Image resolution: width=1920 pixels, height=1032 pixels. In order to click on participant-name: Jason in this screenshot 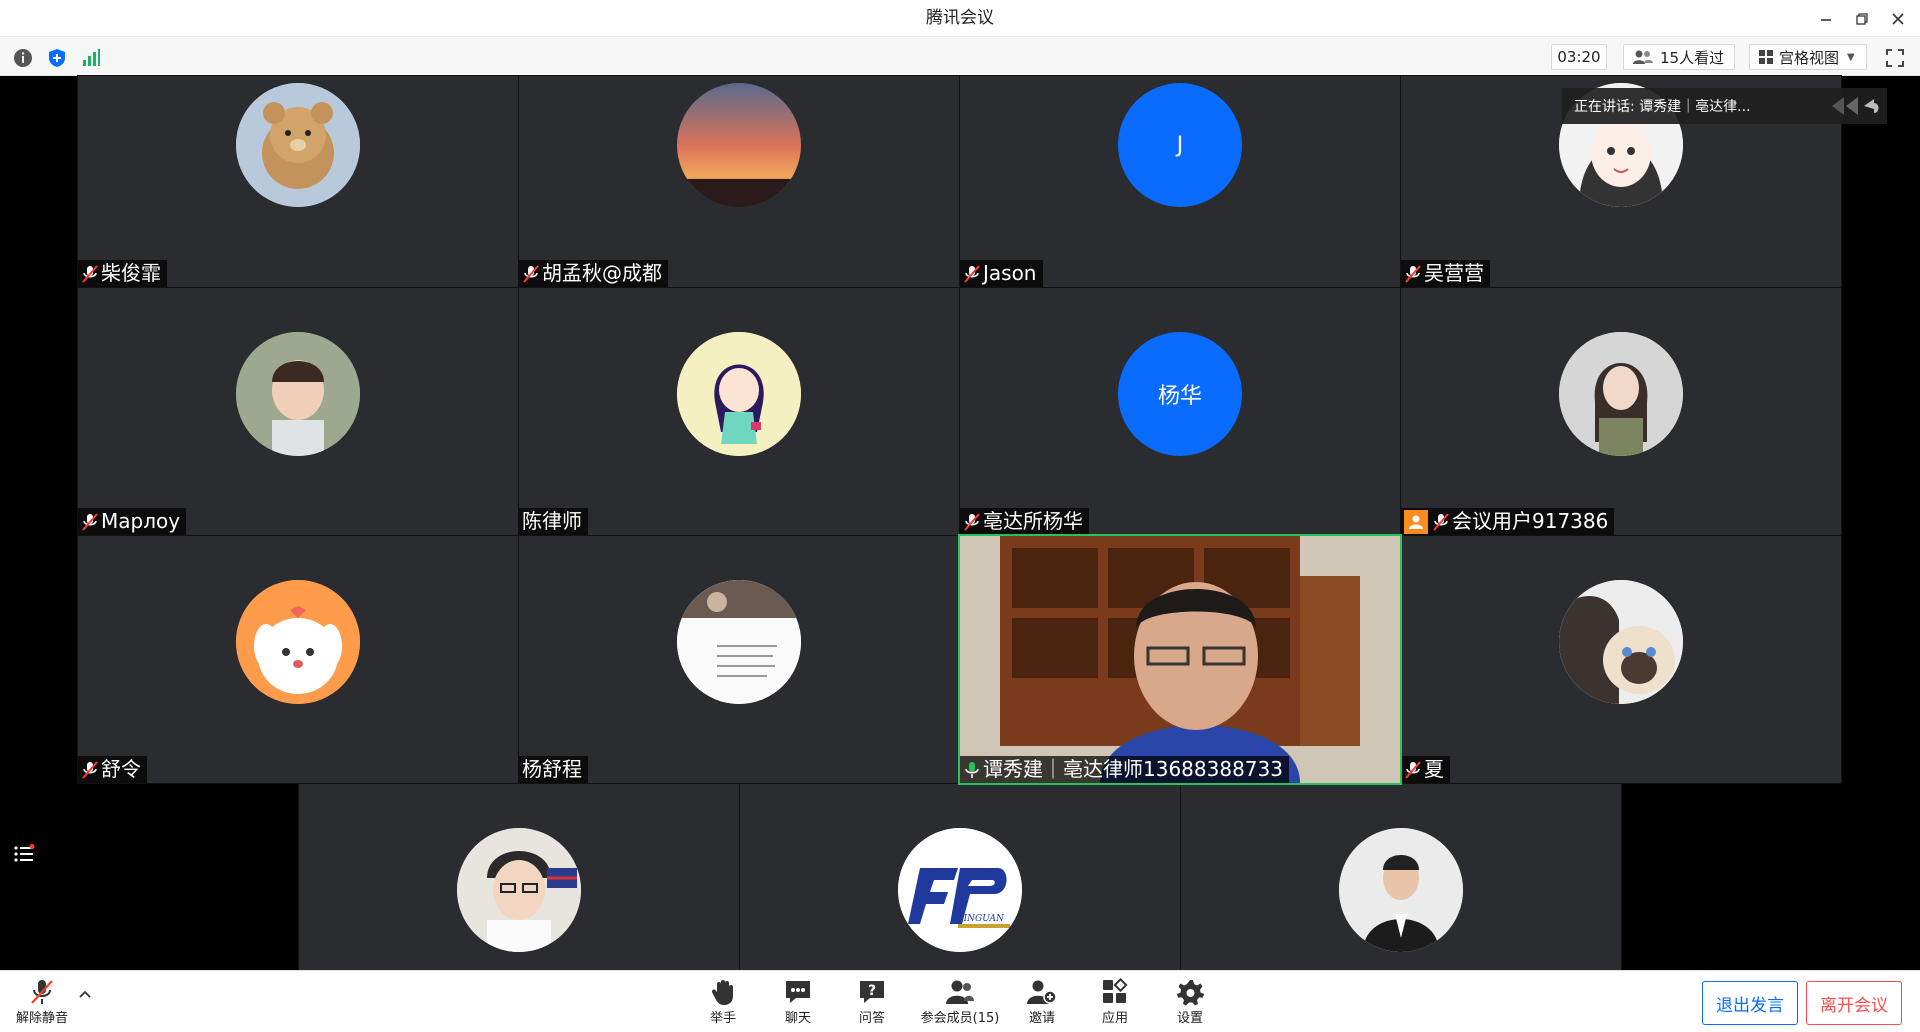, I will do `click(1010, 273)`.